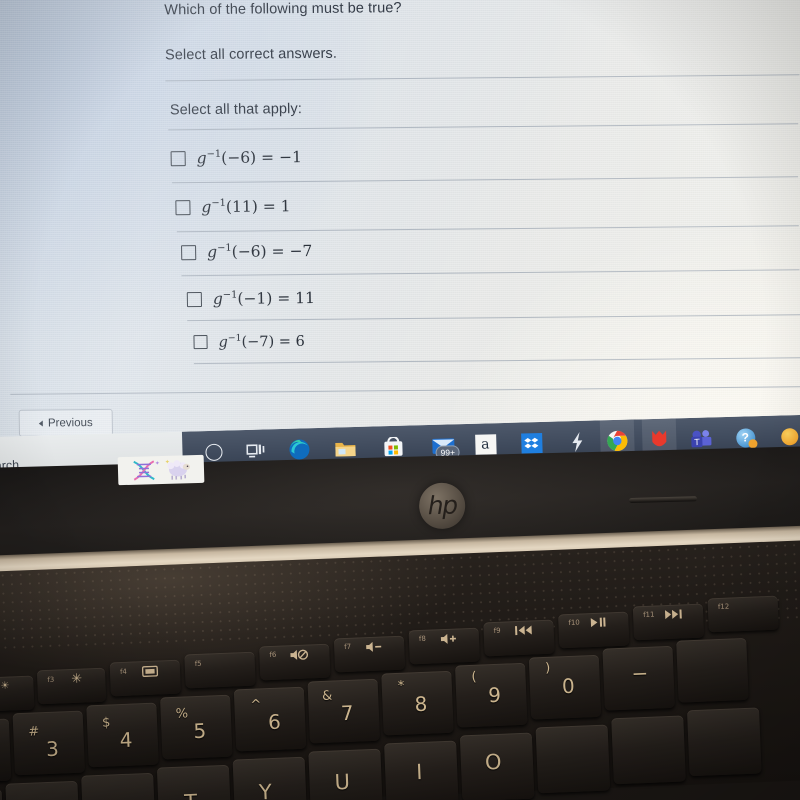 The width and height of the screenshot is (800, 800). What do you see at coordinates (34, 732) in the screenshot?
I see `key-3-symbol: #` at bounding box center [34, 732].